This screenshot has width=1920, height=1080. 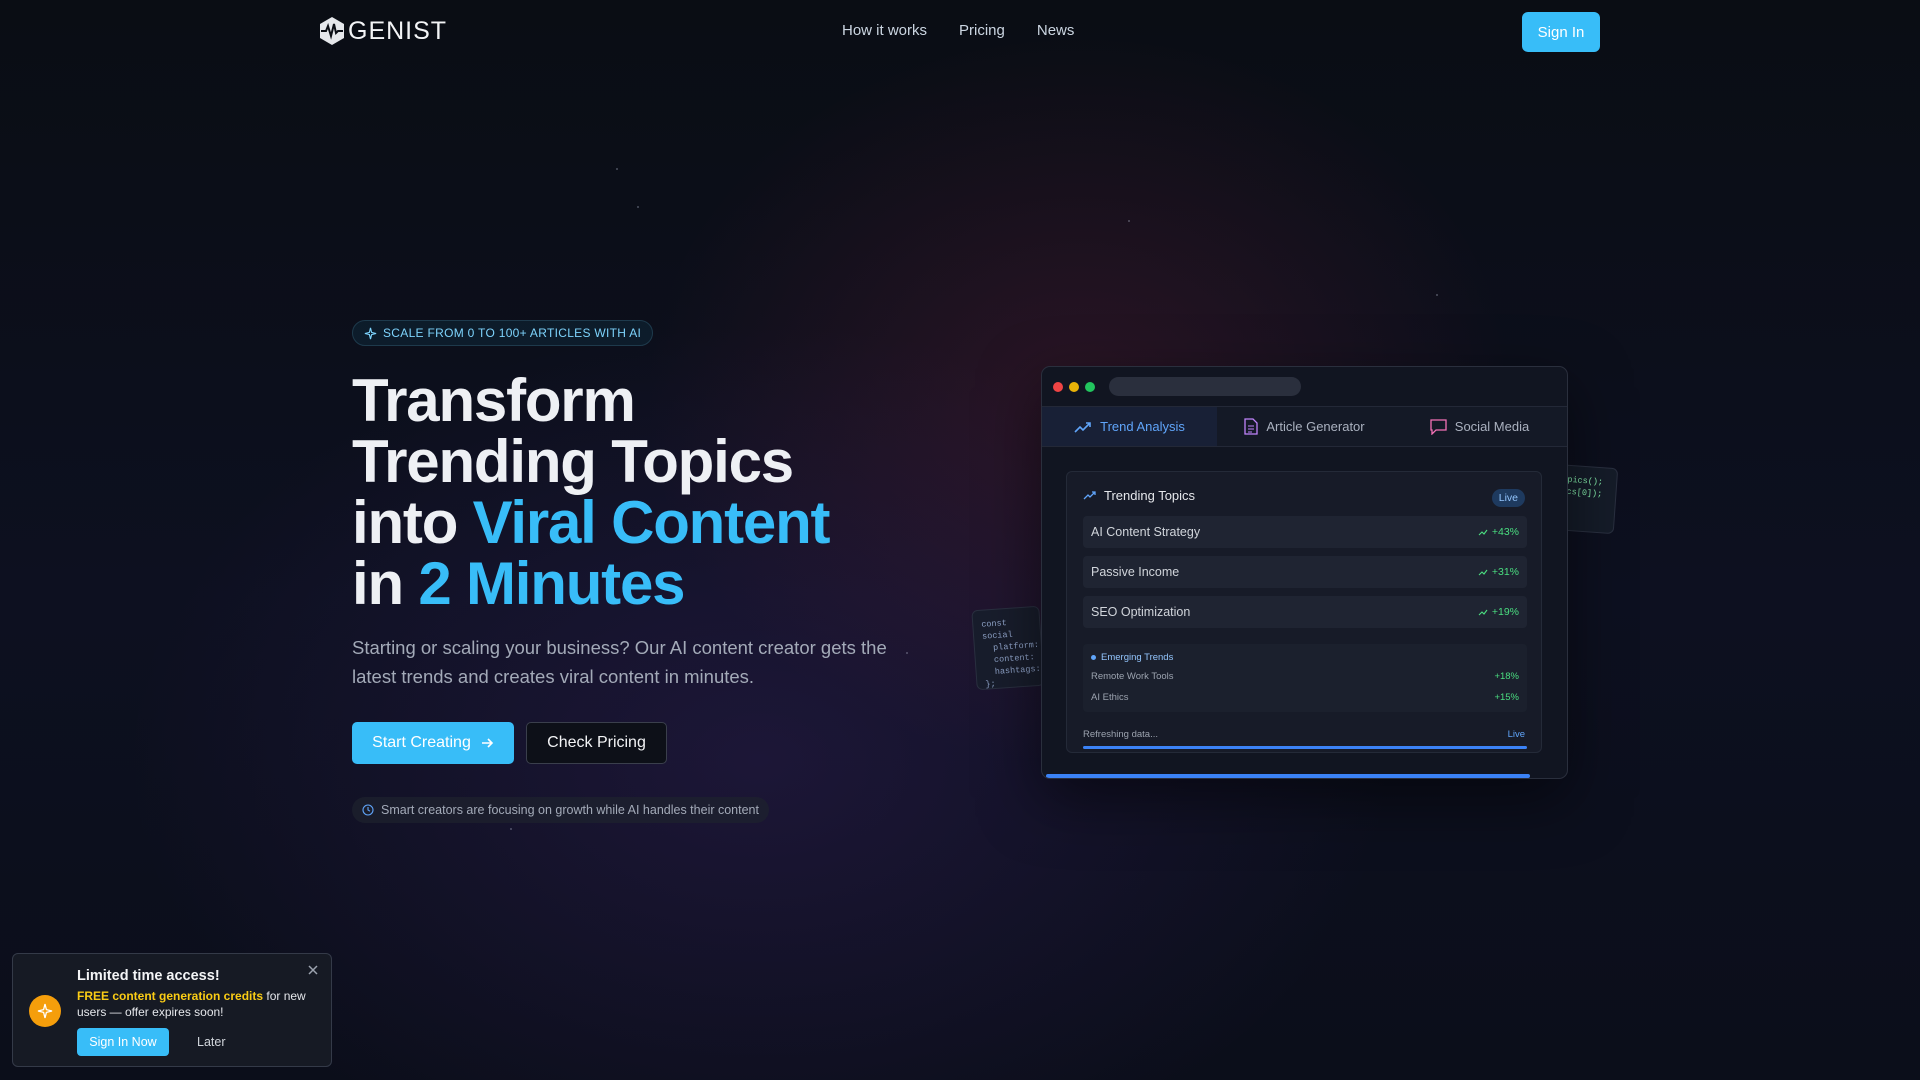 What do you see at coordinates (1150, 495) in the screenshot?
I see `panel-title: Trending Topics` at bounding box center [1150, 495].